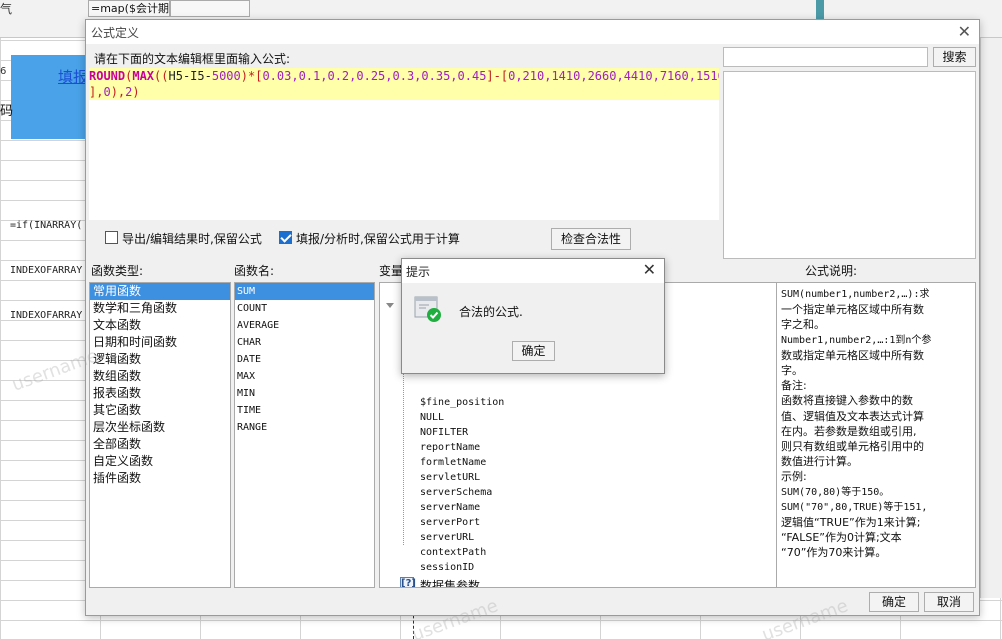  I want to click on function-type-item: 文本函数, so click(160, 325).